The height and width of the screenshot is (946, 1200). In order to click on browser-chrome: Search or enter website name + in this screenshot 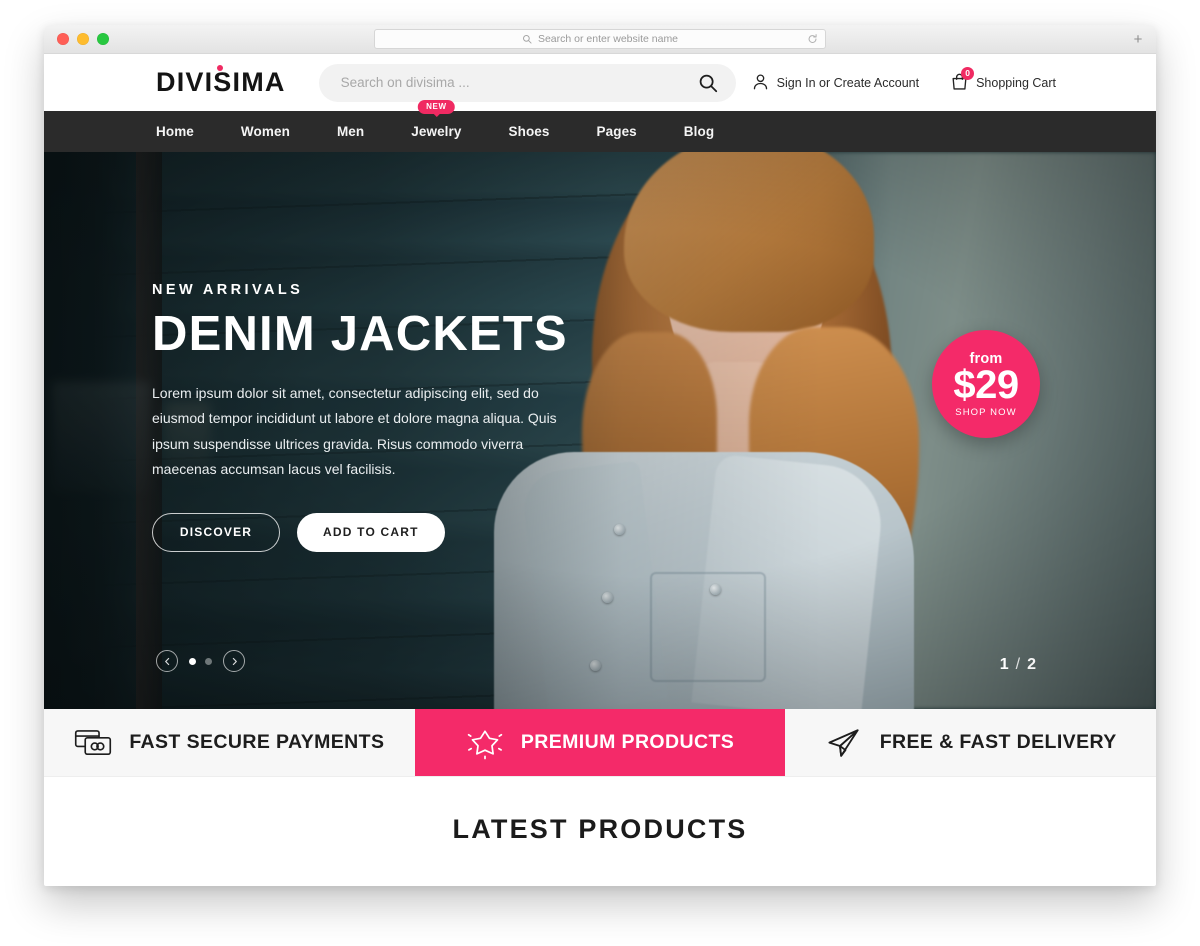, I will do `click(600, 39)`.